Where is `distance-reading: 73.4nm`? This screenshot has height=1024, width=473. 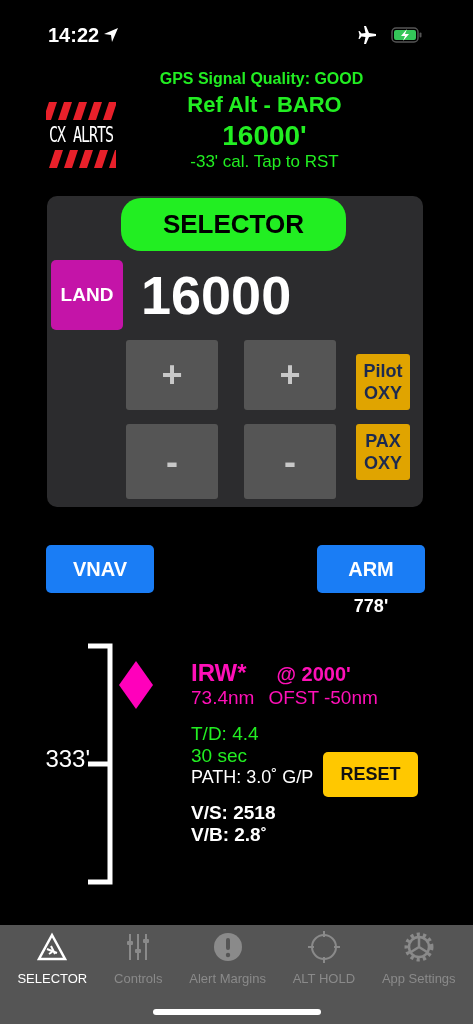
distance-reading: 73.4nm is located at coordinates (223, 698).